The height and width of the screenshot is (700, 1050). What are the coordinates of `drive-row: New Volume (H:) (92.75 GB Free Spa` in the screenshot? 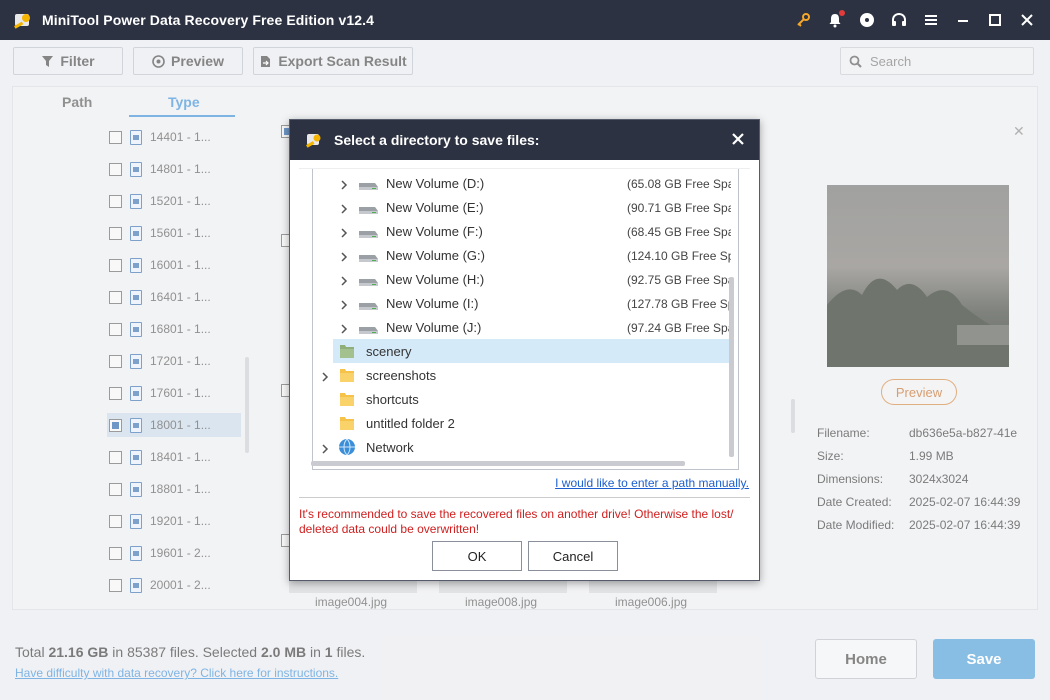 It's located at (522, 279).